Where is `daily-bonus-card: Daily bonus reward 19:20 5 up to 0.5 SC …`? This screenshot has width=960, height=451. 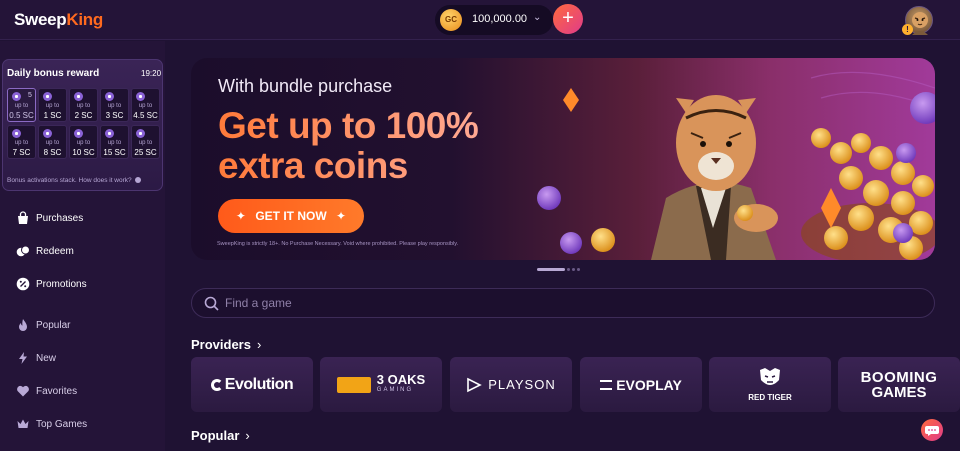 daily-bonus-card: Daily bonus reward 19:20 5 up to 0.5 SC … is located at coordinates (82, 125).